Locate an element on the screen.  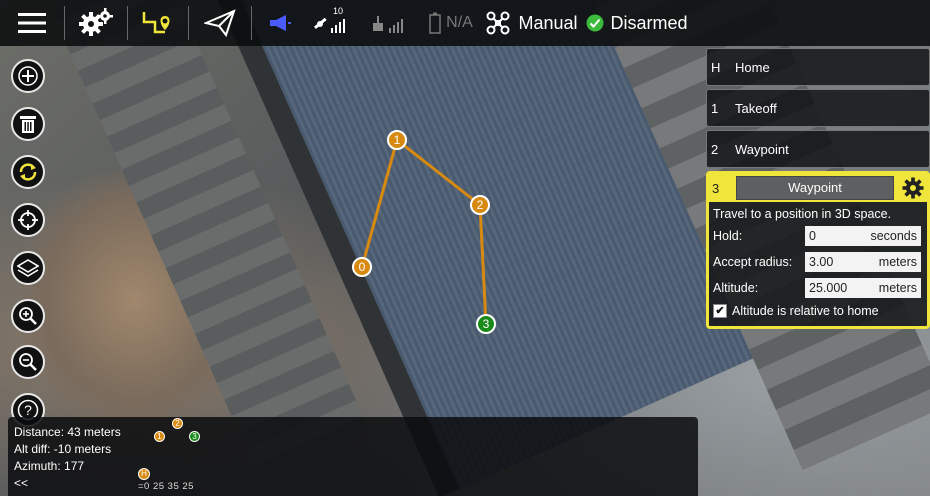
distance-text: Distance: 43 meters is located at coordinates (67, 432).